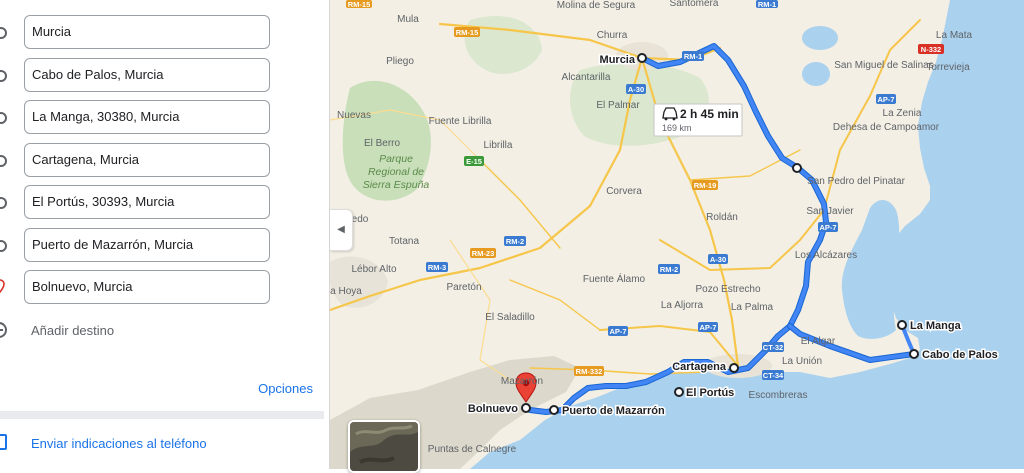 The height and width of the screenshot is (473, 1024). What do you see at coordinates (472, 449) in the screenshot?
I see `place-puntas-de-calnegre: Puntas de Calnegre` at bounding box center [472, 449].